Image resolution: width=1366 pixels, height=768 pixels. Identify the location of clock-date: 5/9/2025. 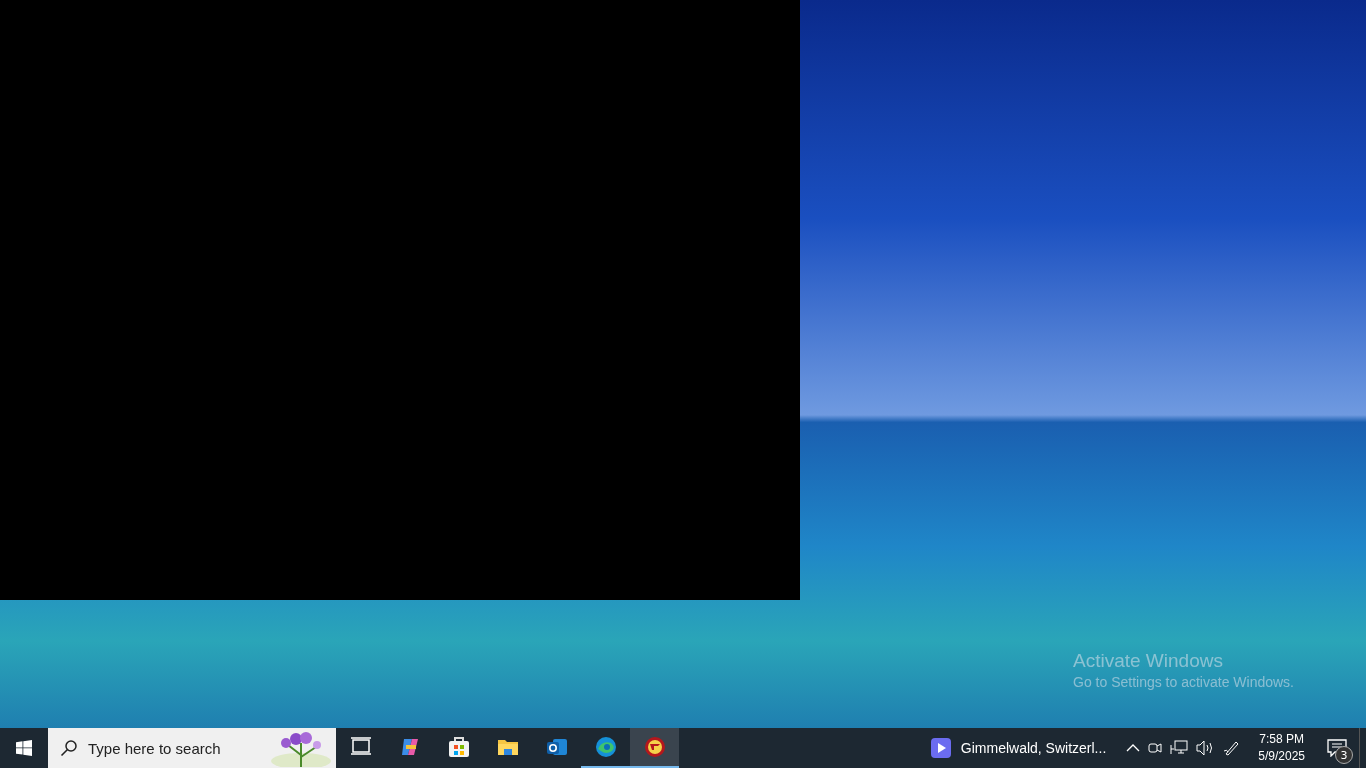
(1281, 756).